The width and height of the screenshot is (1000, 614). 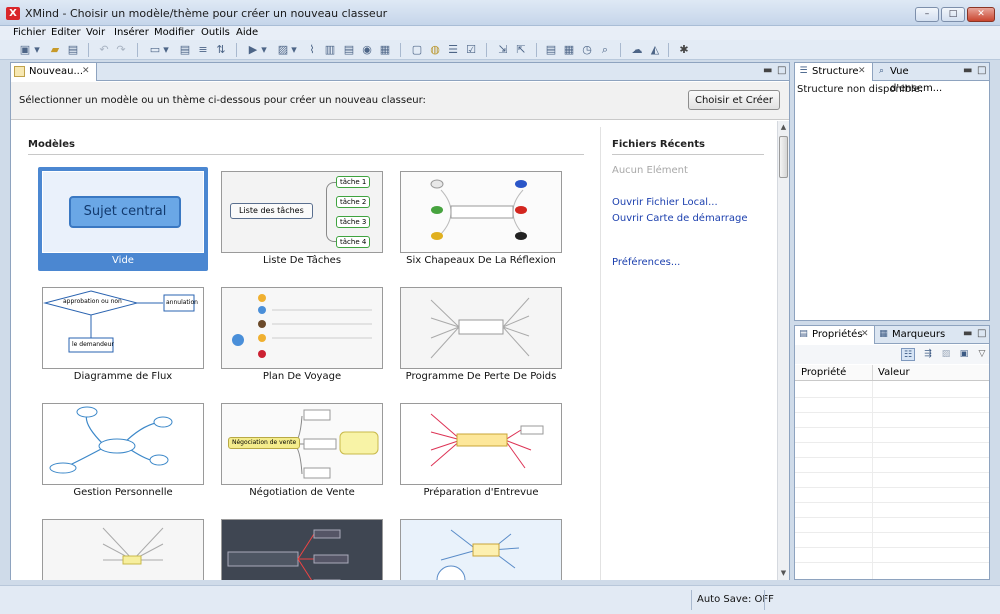 What do you see at coordinates (182, 302) in the screenshot?
I see `flow-node: annulation` at bounding box center [182, 302].